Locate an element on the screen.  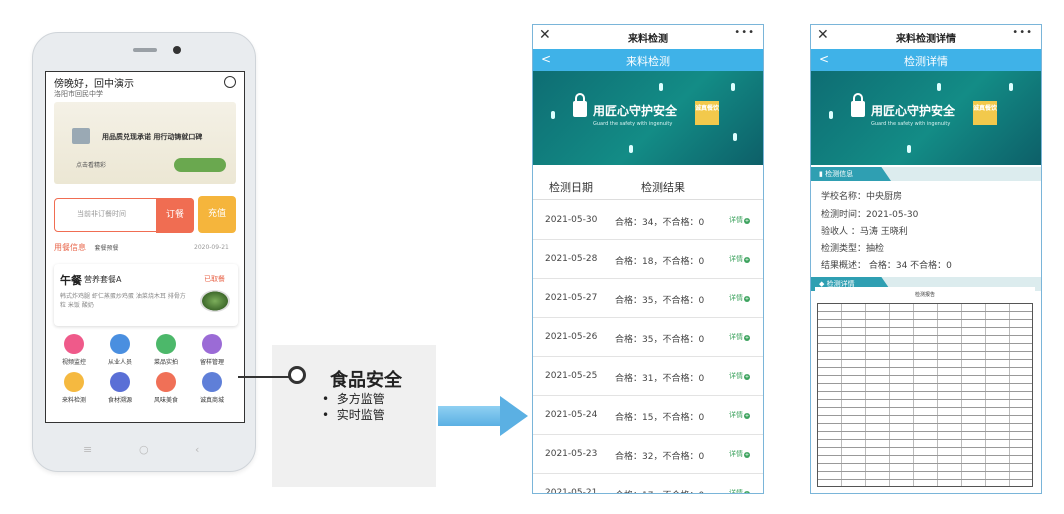
feature-grid-item: 风味美食 is located at coordinates (166, 388).